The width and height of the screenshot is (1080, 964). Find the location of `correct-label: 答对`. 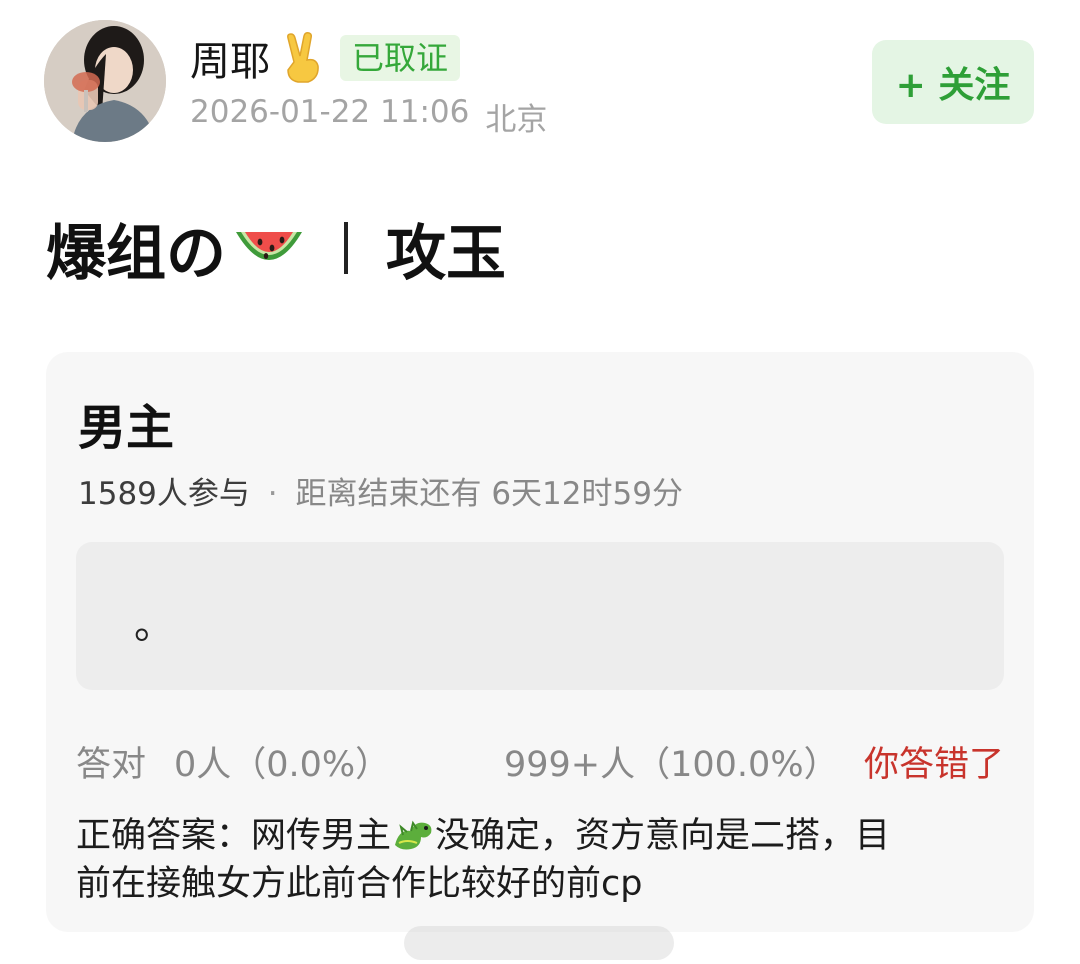

correct-label: 答对 is located at coordinates (111, 765).